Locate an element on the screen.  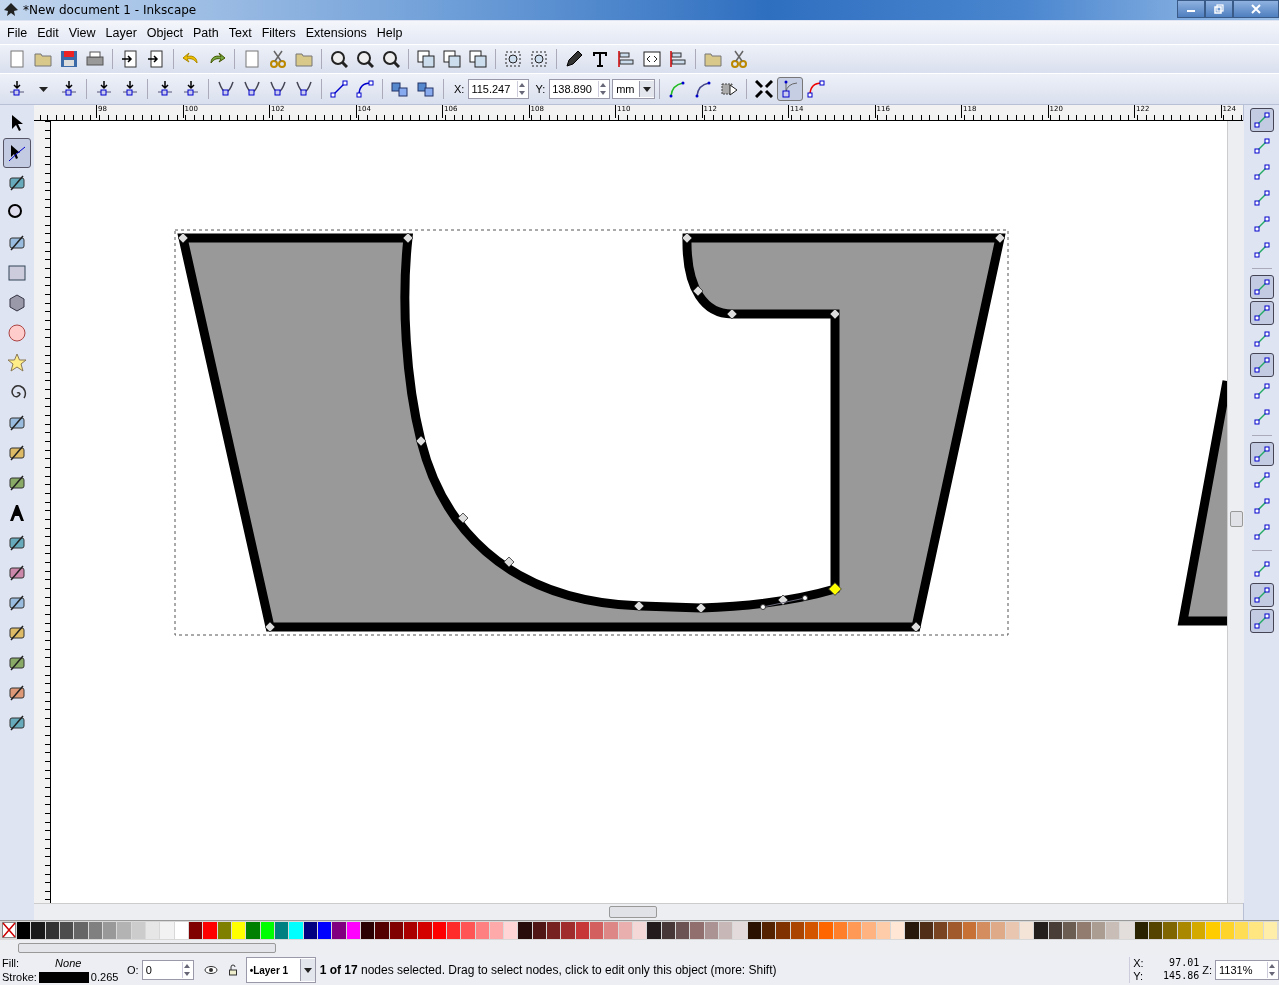
opacity-field: 0 is located at coordinates (167, 970).